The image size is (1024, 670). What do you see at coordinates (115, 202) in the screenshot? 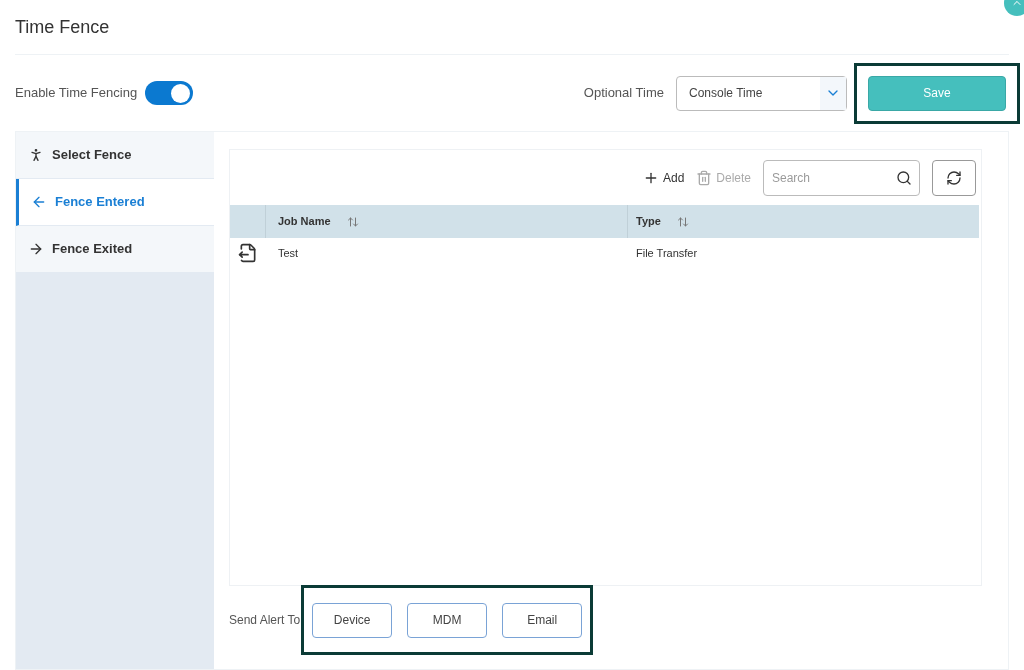
I see `sidebar-tab: Fence Entered` at bounding box center [115, 202].